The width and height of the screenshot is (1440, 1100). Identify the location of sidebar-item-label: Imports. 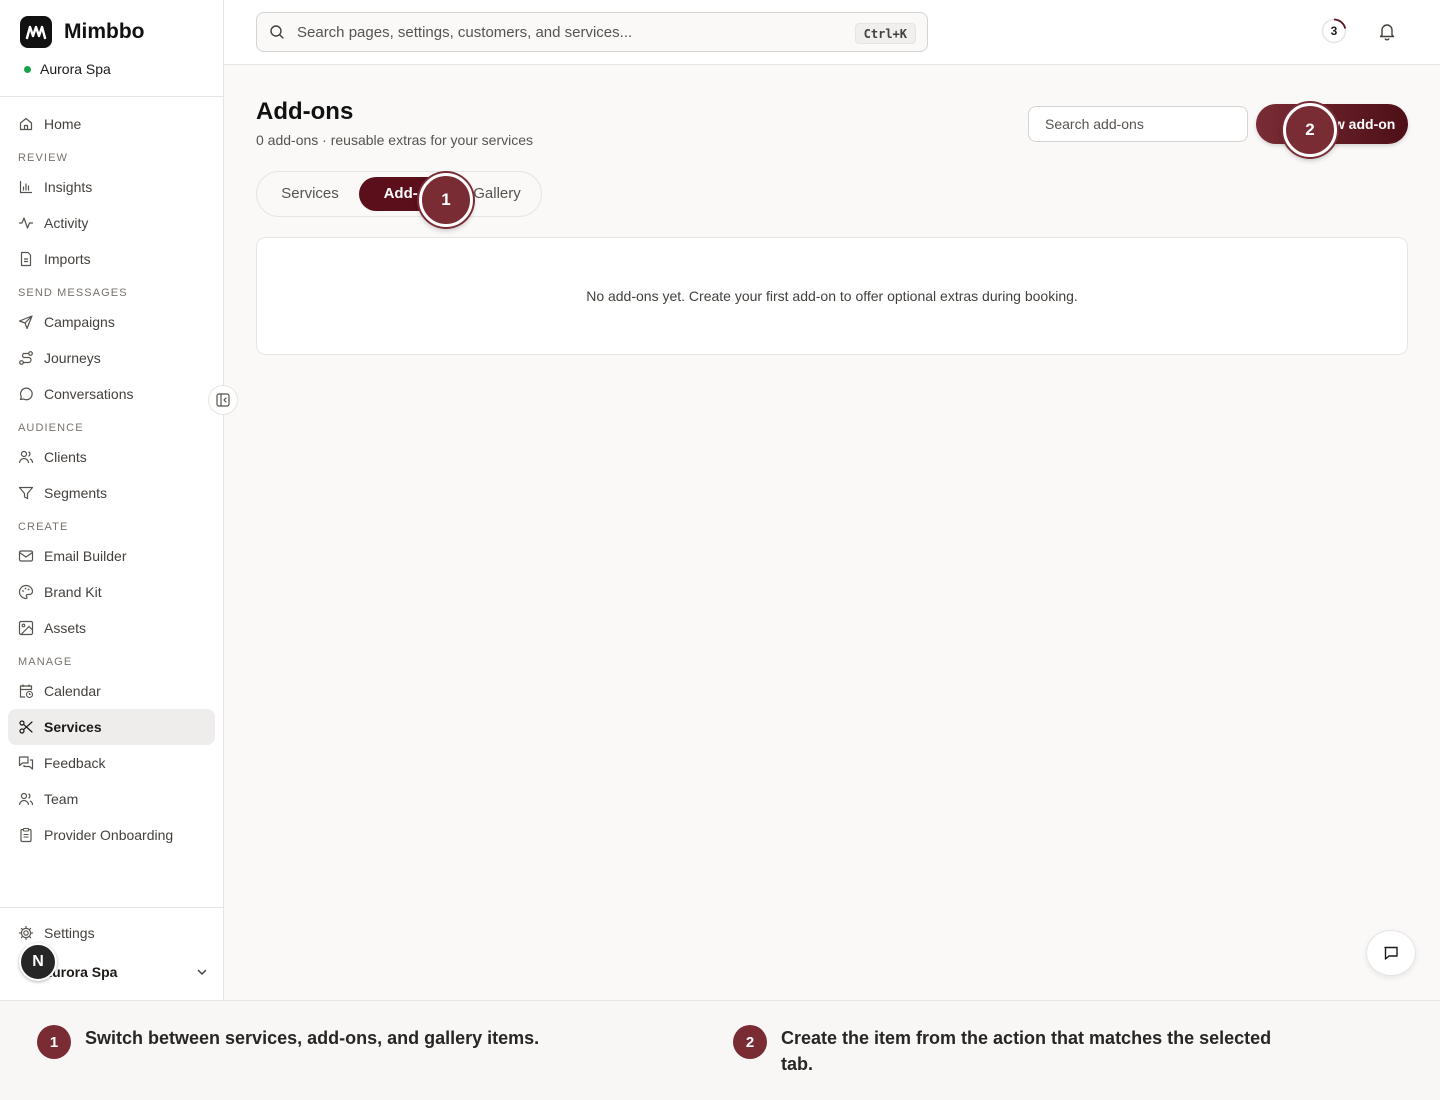
(67, 259).